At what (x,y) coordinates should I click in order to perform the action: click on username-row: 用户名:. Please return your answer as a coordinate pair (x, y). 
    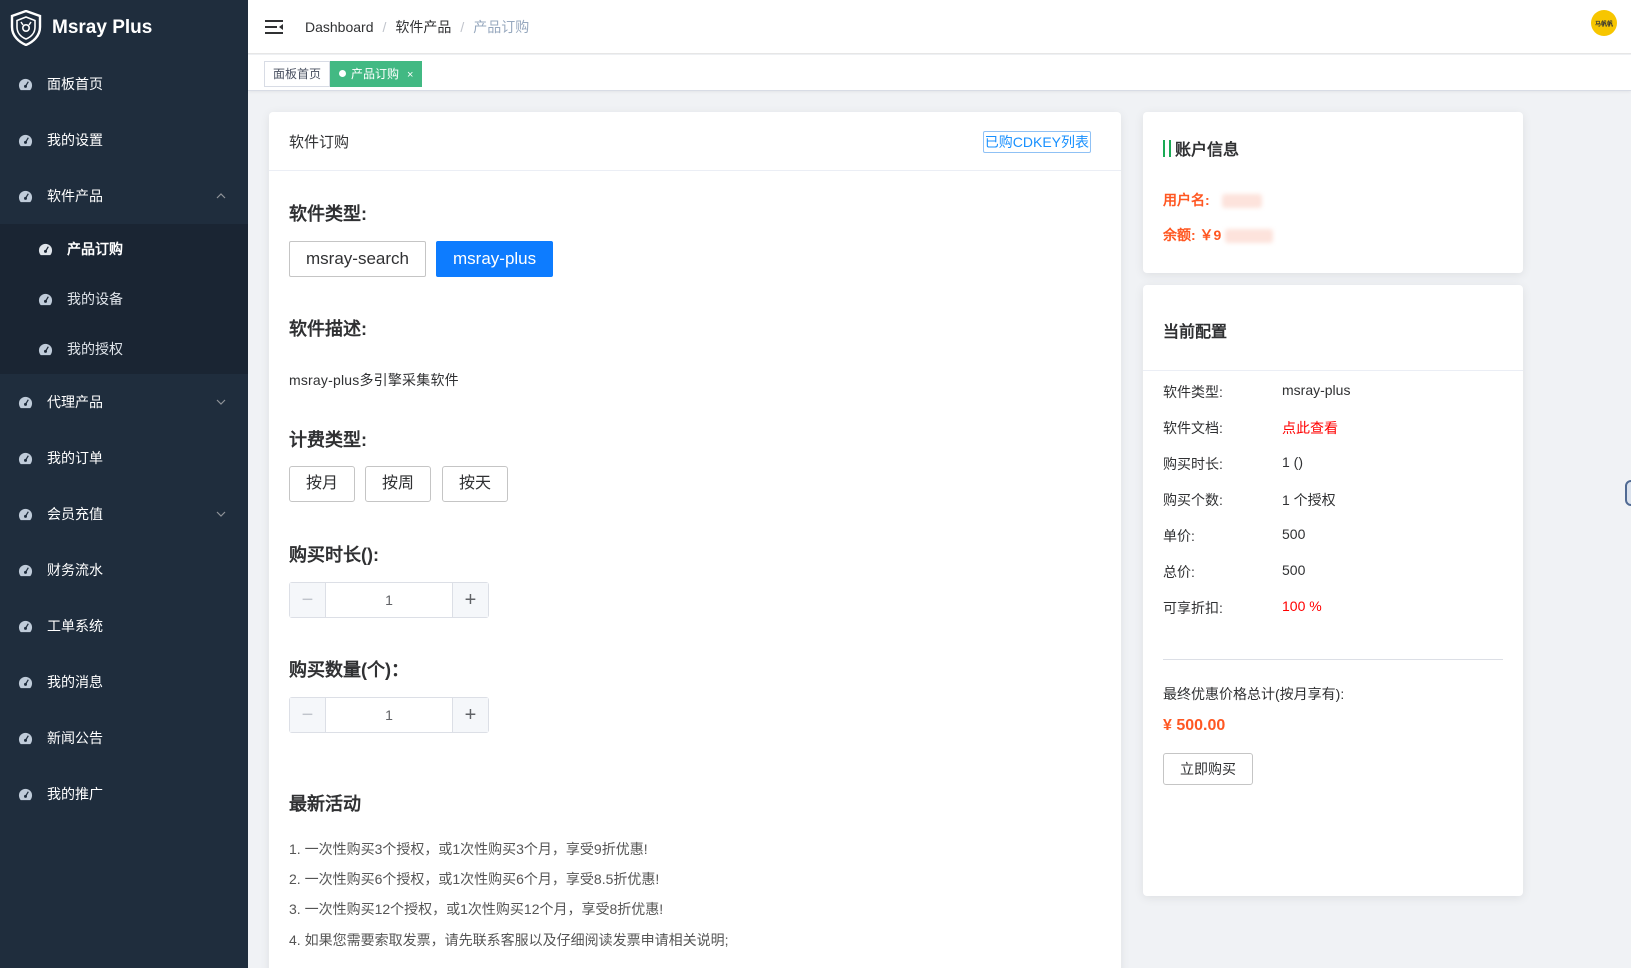
    Looking at the image, I should click on (1212, 200).